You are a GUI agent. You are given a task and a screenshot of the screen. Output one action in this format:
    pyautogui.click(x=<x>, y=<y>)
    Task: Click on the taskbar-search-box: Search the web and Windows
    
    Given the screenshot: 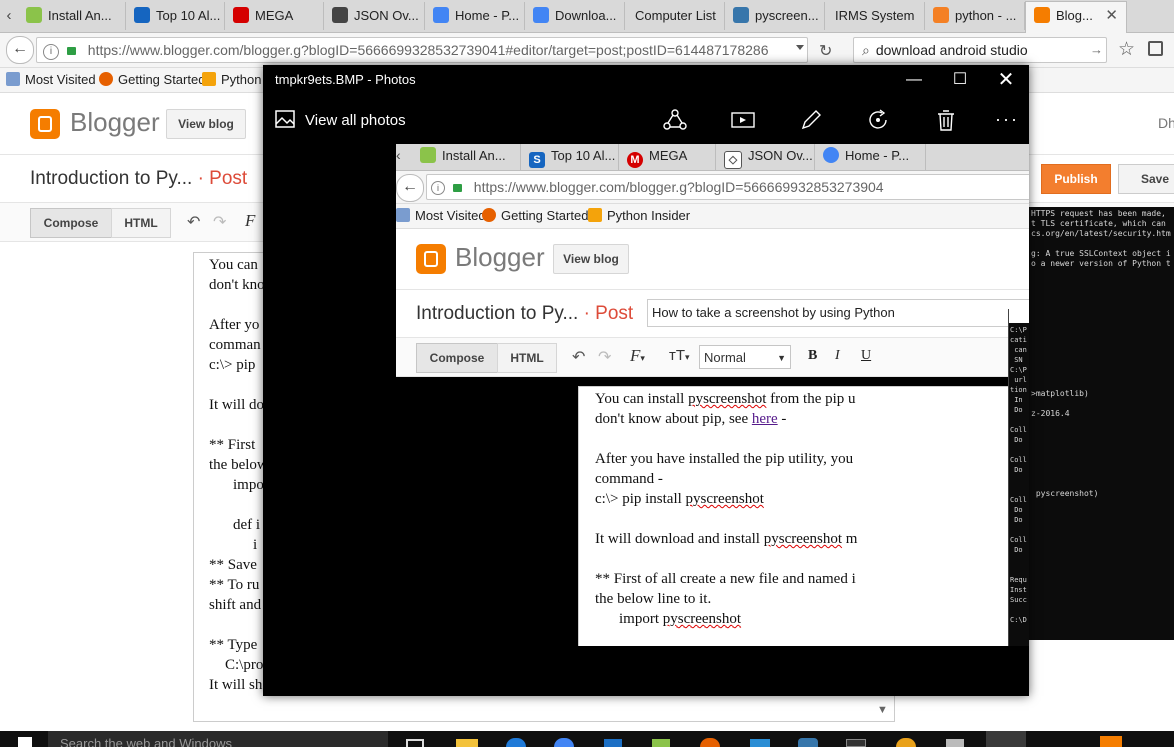 What is the action you would take?
    pyautogui.click(x=218, y=739)
    